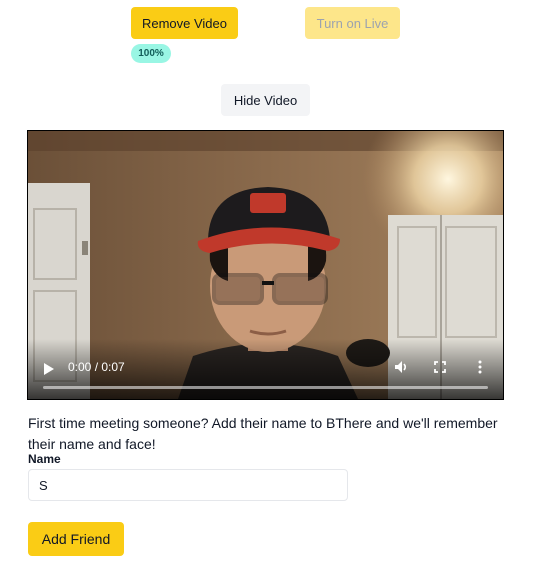 The image size is (534, 573). Describe the element at coordinates (44, 459) in the screenshot. I see `name-label: Name` at that location.